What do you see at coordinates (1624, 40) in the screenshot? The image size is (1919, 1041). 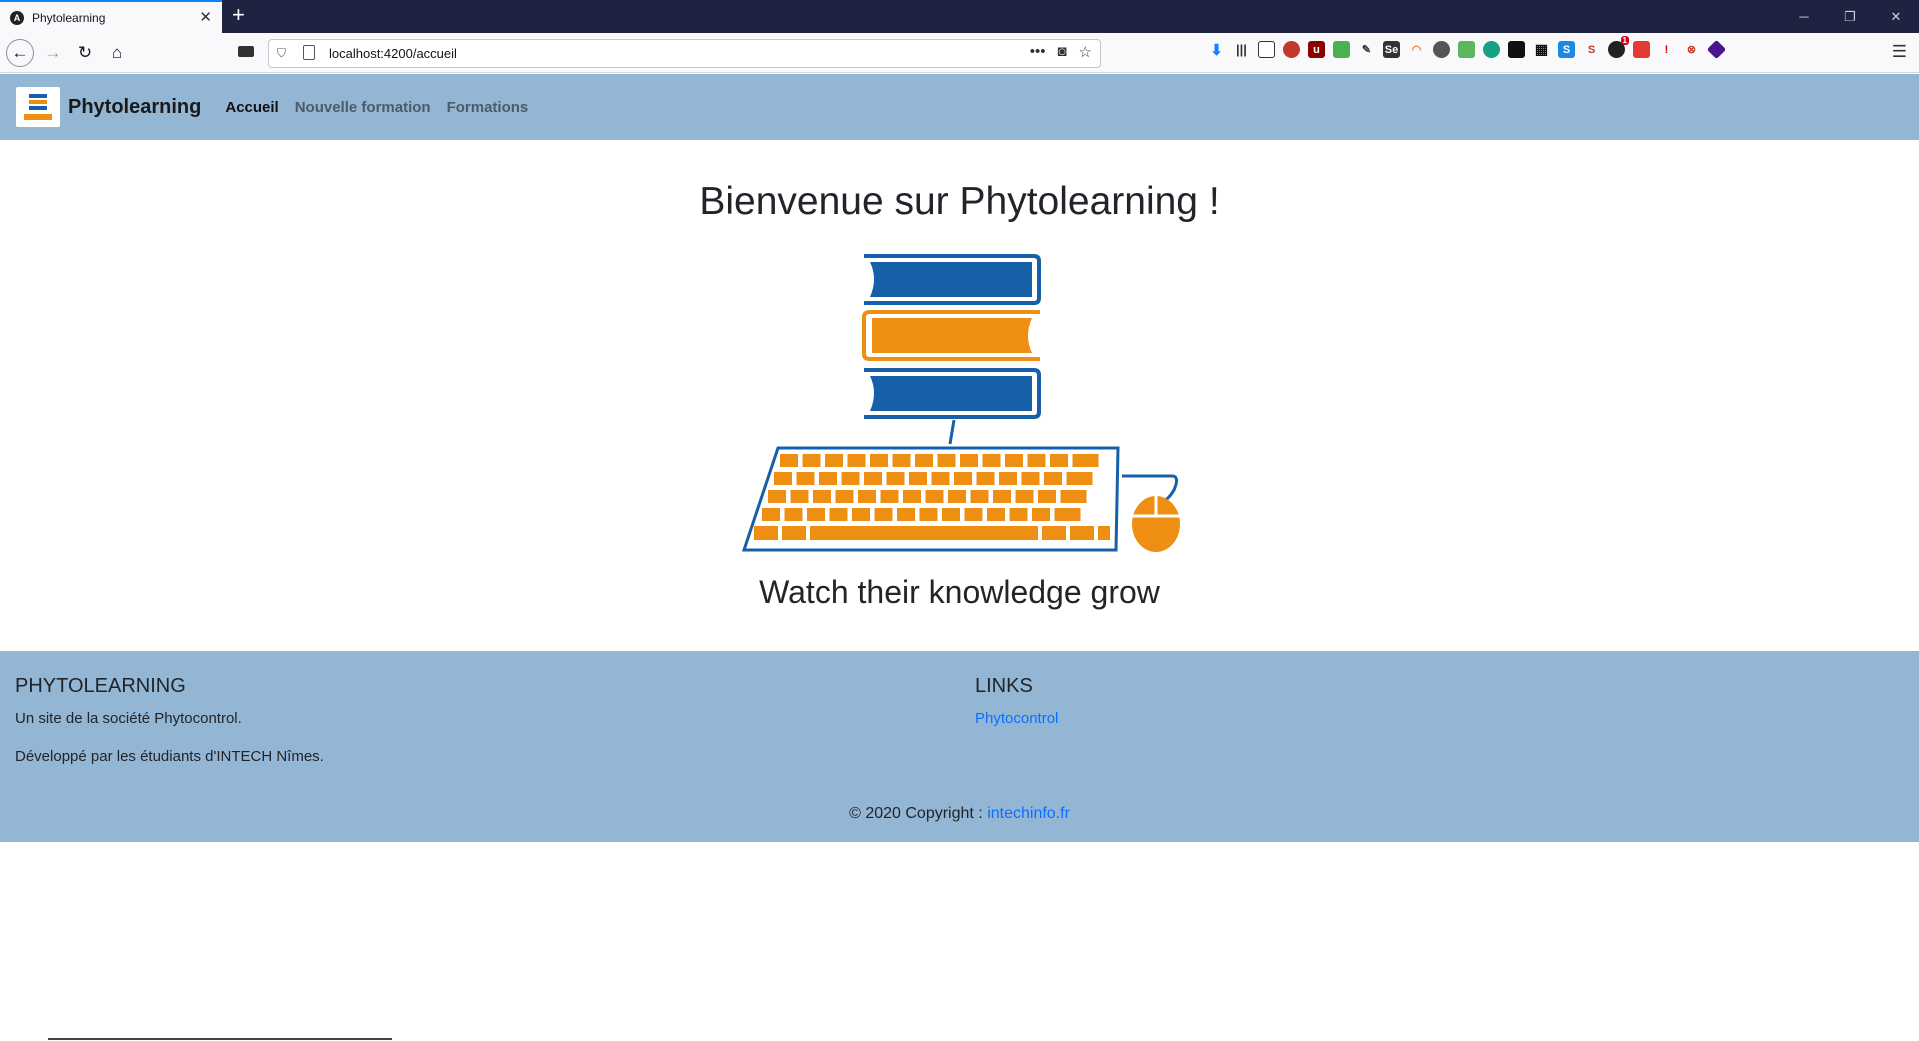 I see `notification-badge: 1` at bounding box center [1624, 40].